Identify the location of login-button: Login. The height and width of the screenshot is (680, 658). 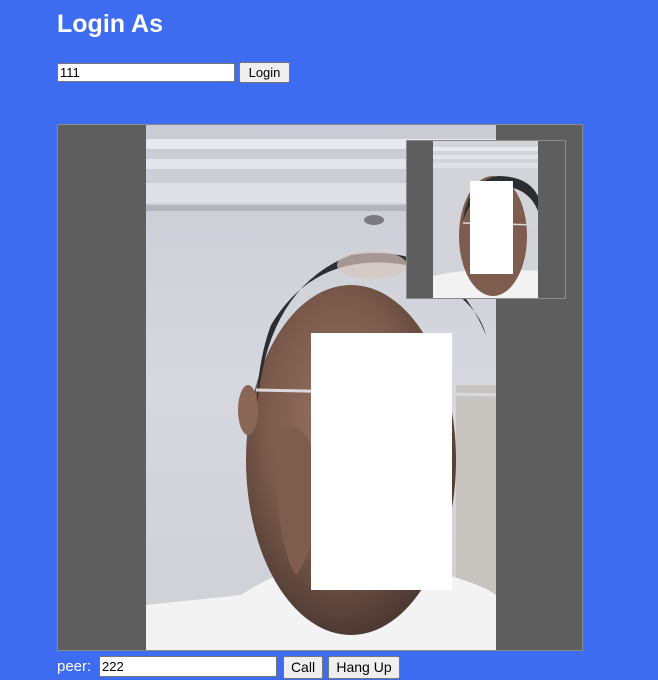
(264, 72).